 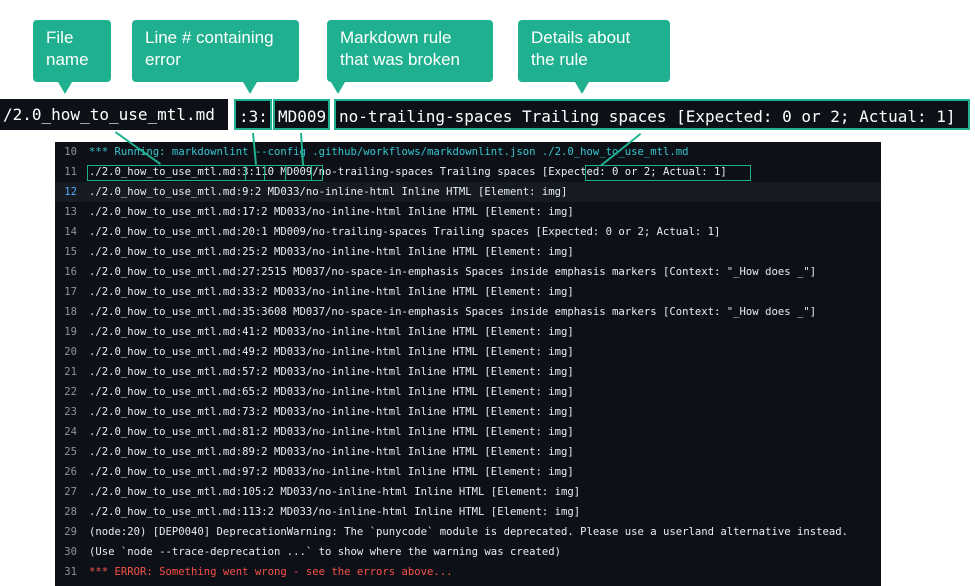 I want to click on callout-line-number-tail, so click(x=250, y=88).